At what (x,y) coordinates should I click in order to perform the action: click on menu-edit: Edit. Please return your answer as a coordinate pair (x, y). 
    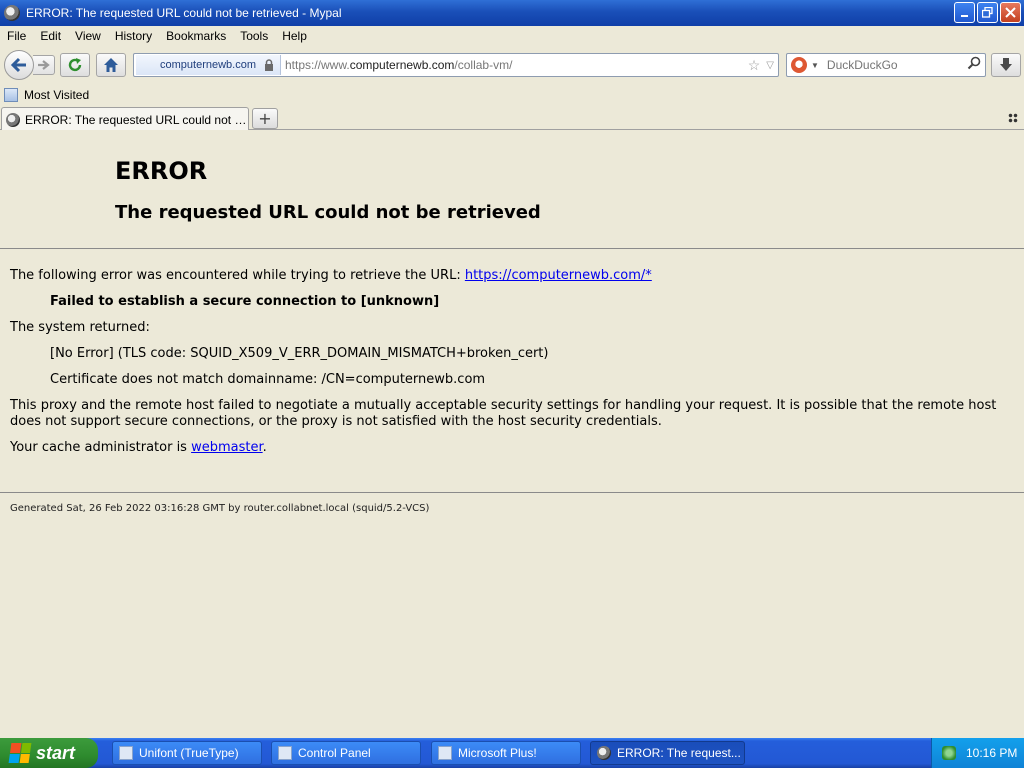
    Looking at the image, I should click on (50, 36).